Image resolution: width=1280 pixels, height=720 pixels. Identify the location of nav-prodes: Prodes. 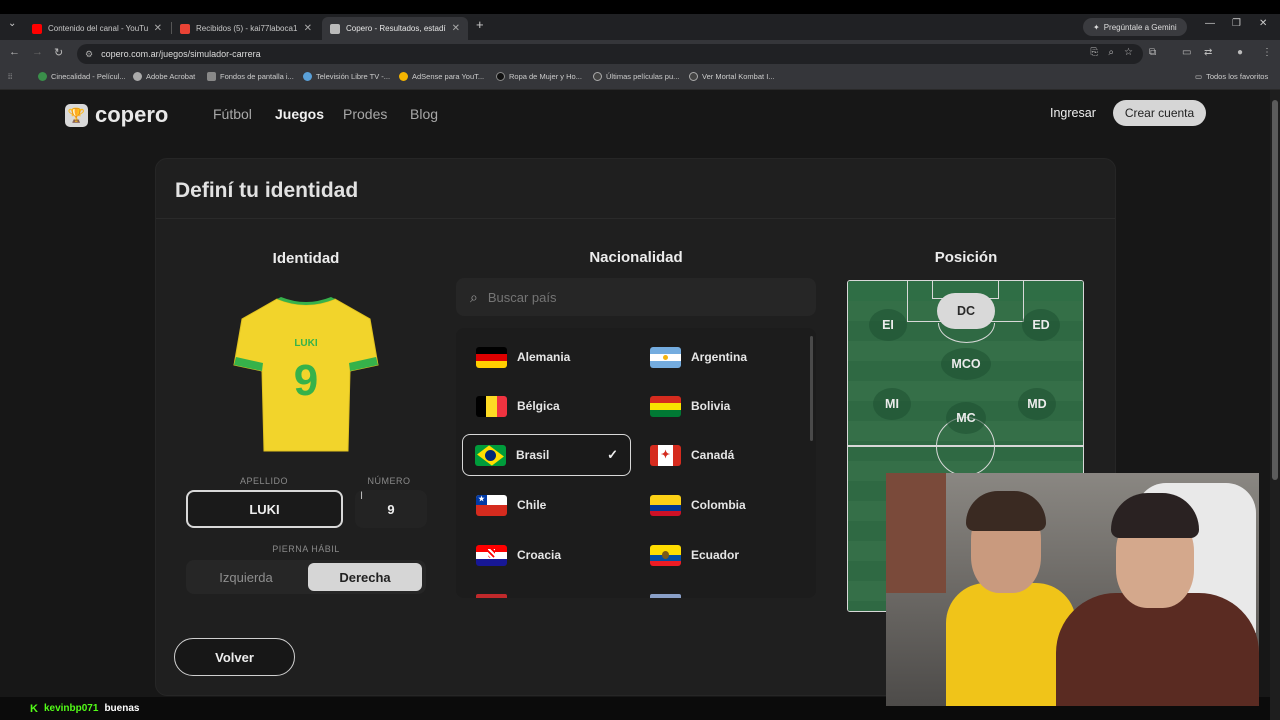
(365, 114).